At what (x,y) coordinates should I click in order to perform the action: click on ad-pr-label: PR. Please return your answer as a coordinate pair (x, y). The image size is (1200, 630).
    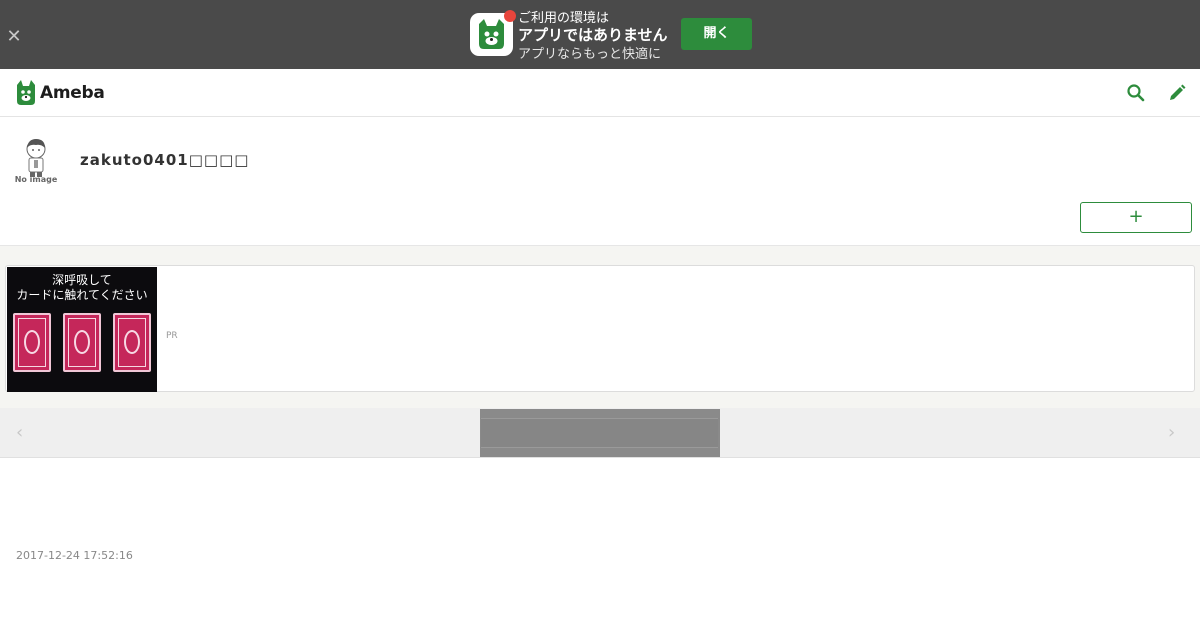
    Looking at the image, I should click on (172, 336).